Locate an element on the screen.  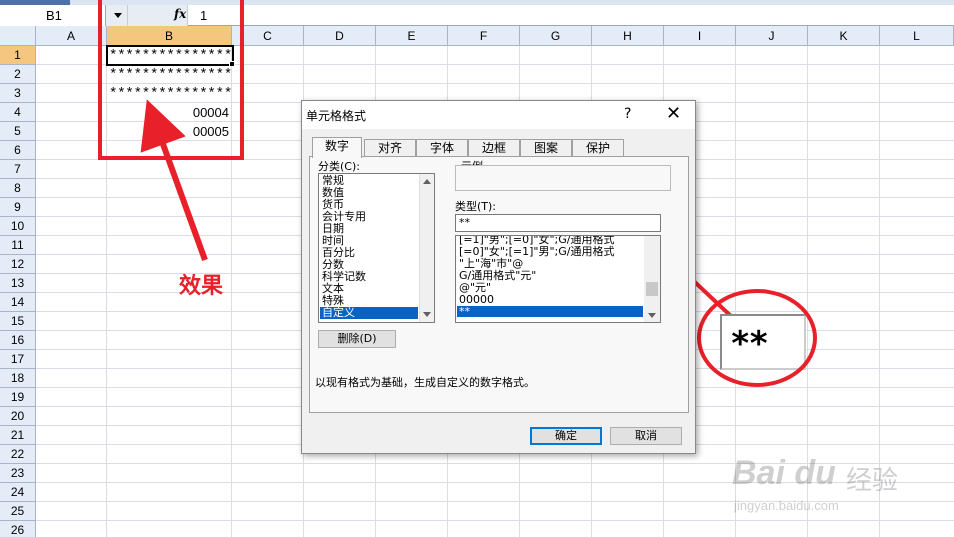
column-header-j: J is located at coordinates (772, 36).